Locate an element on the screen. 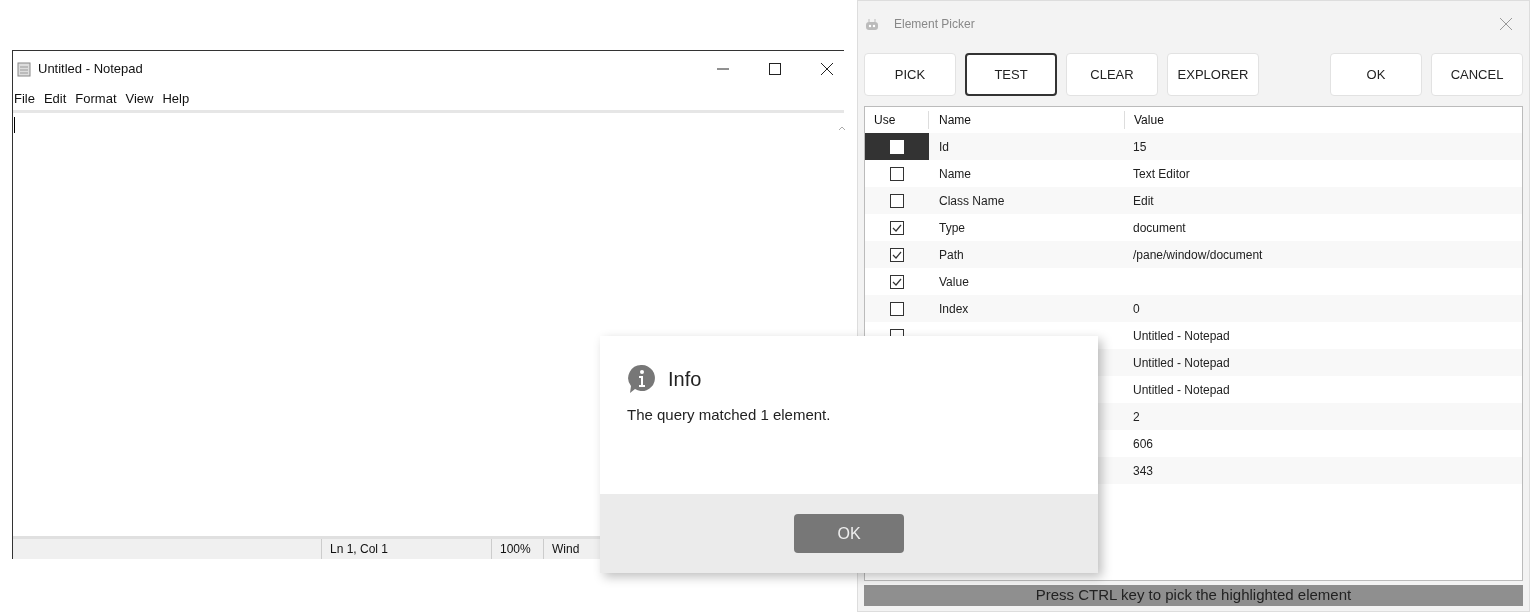 This screenshot has width=1539, height=612. column-header: Value is located at coordinates (1148, 120).